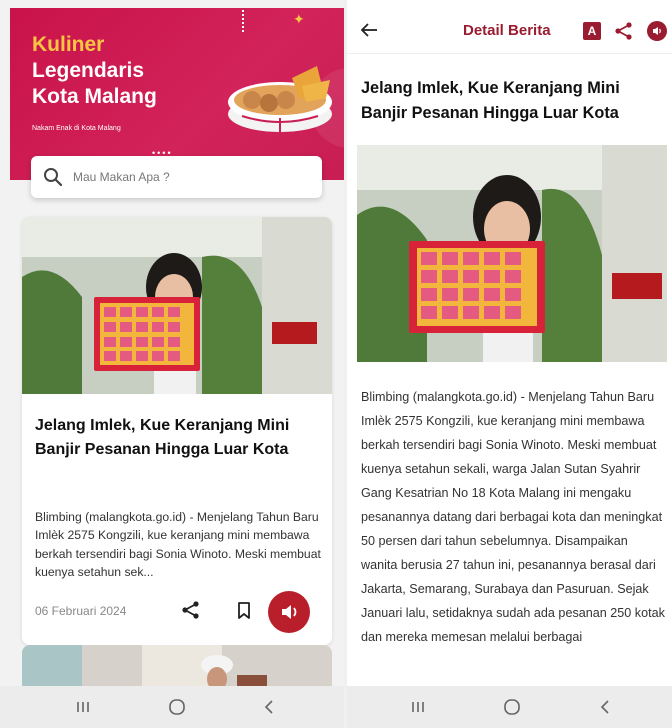  I want to click on search-bar: Mau Makan Apa ?, so click(176, 177).